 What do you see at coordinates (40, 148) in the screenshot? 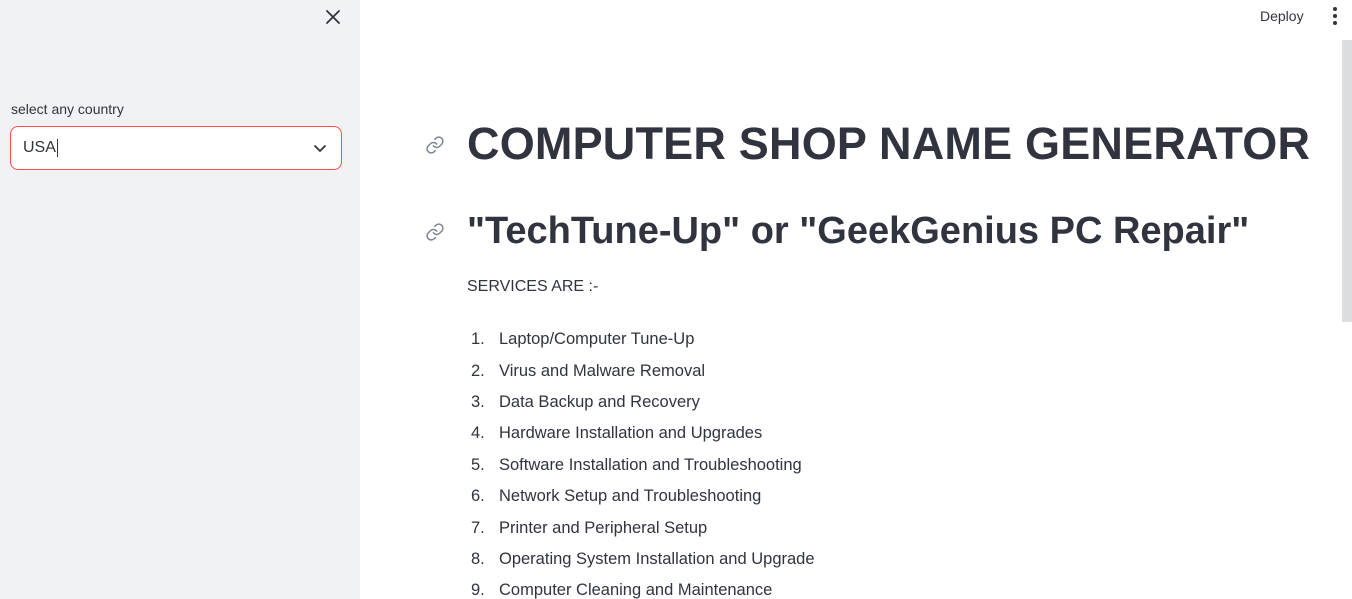
I see `country-select-value: USA` at bounding box center [40, 148].